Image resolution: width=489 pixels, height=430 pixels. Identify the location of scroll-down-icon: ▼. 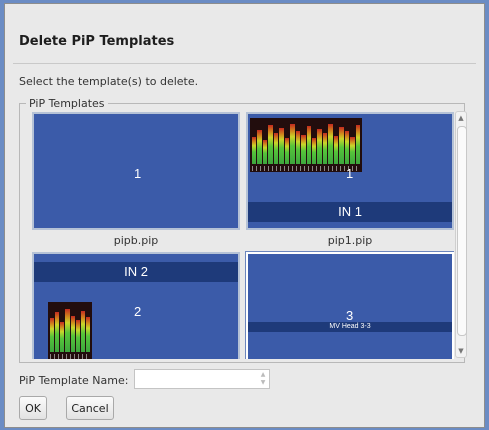
(461, 351).